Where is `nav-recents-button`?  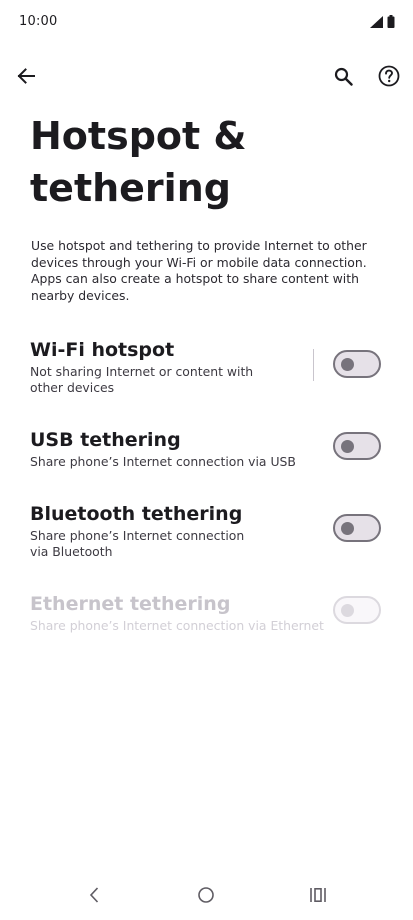
nav-recents-button is located at coordinates (318, 897).